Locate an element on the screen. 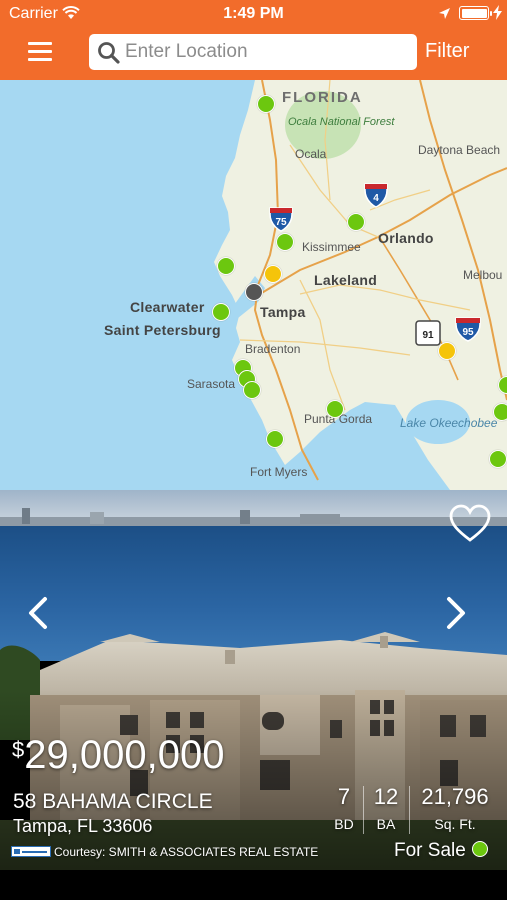 This screenshot has height=900, width=507. baths-value: 12 is located at coordinates (386, 796).